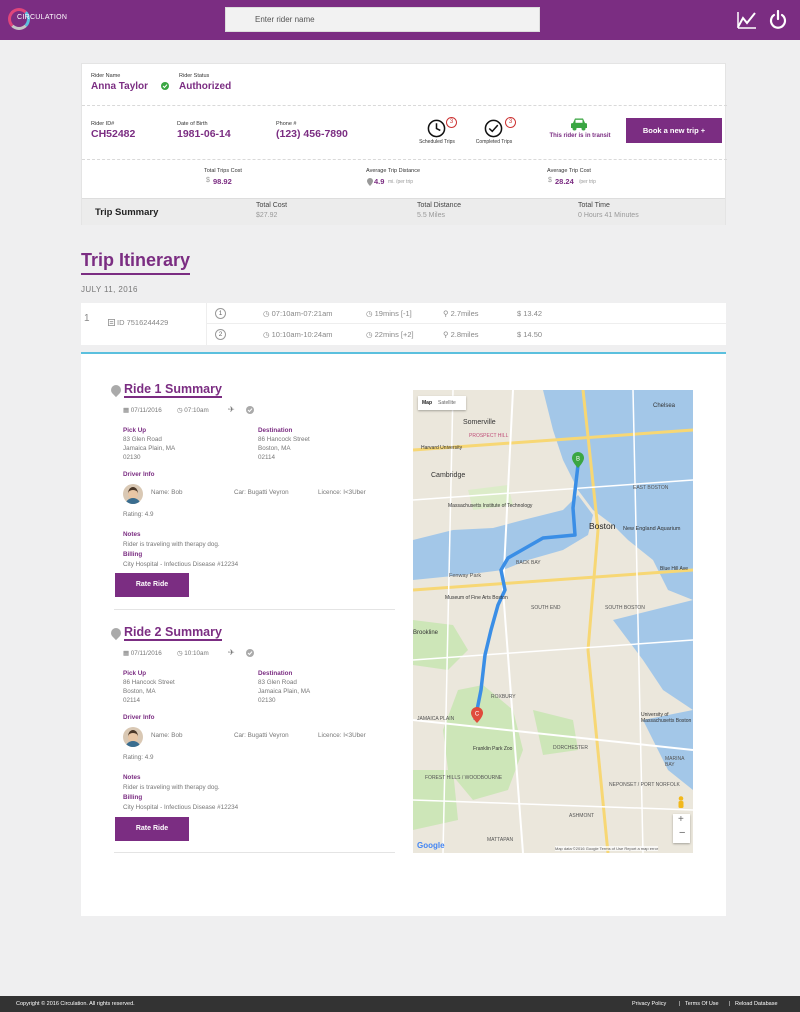 The image size is (800, 1012). I want to click on destination-line: 02114, so click(267, 457).